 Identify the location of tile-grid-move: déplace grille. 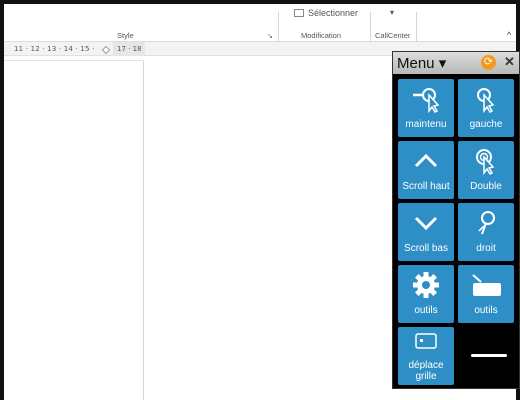
(426, 356).